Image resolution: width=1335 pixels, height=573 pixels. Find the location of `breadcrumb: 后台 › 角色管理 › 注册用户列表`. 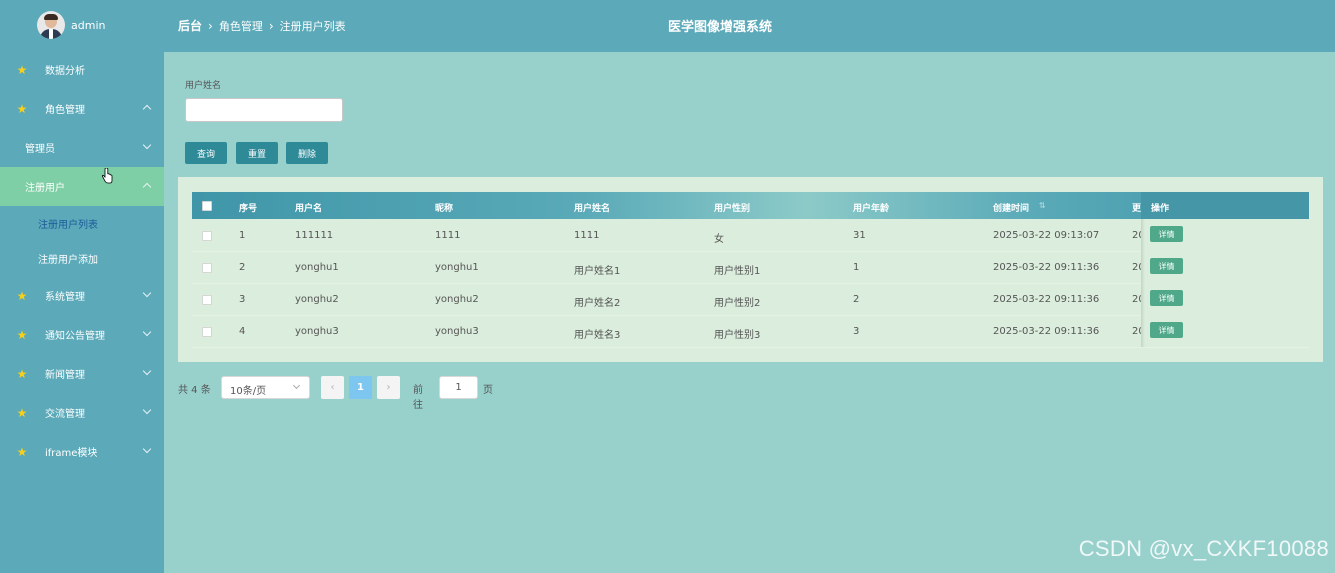

breadcrumb: 后台 › 角色管理 › 注册用户列表 is located at coordinates (262, 25).